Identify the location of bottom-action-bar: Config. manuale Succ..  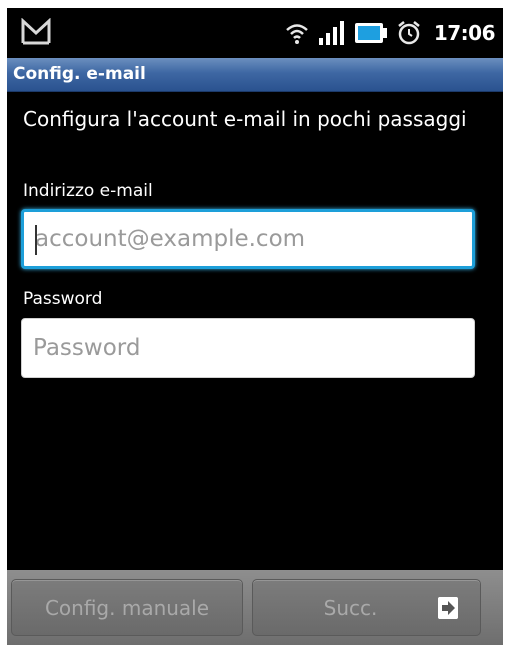
(255, 607).